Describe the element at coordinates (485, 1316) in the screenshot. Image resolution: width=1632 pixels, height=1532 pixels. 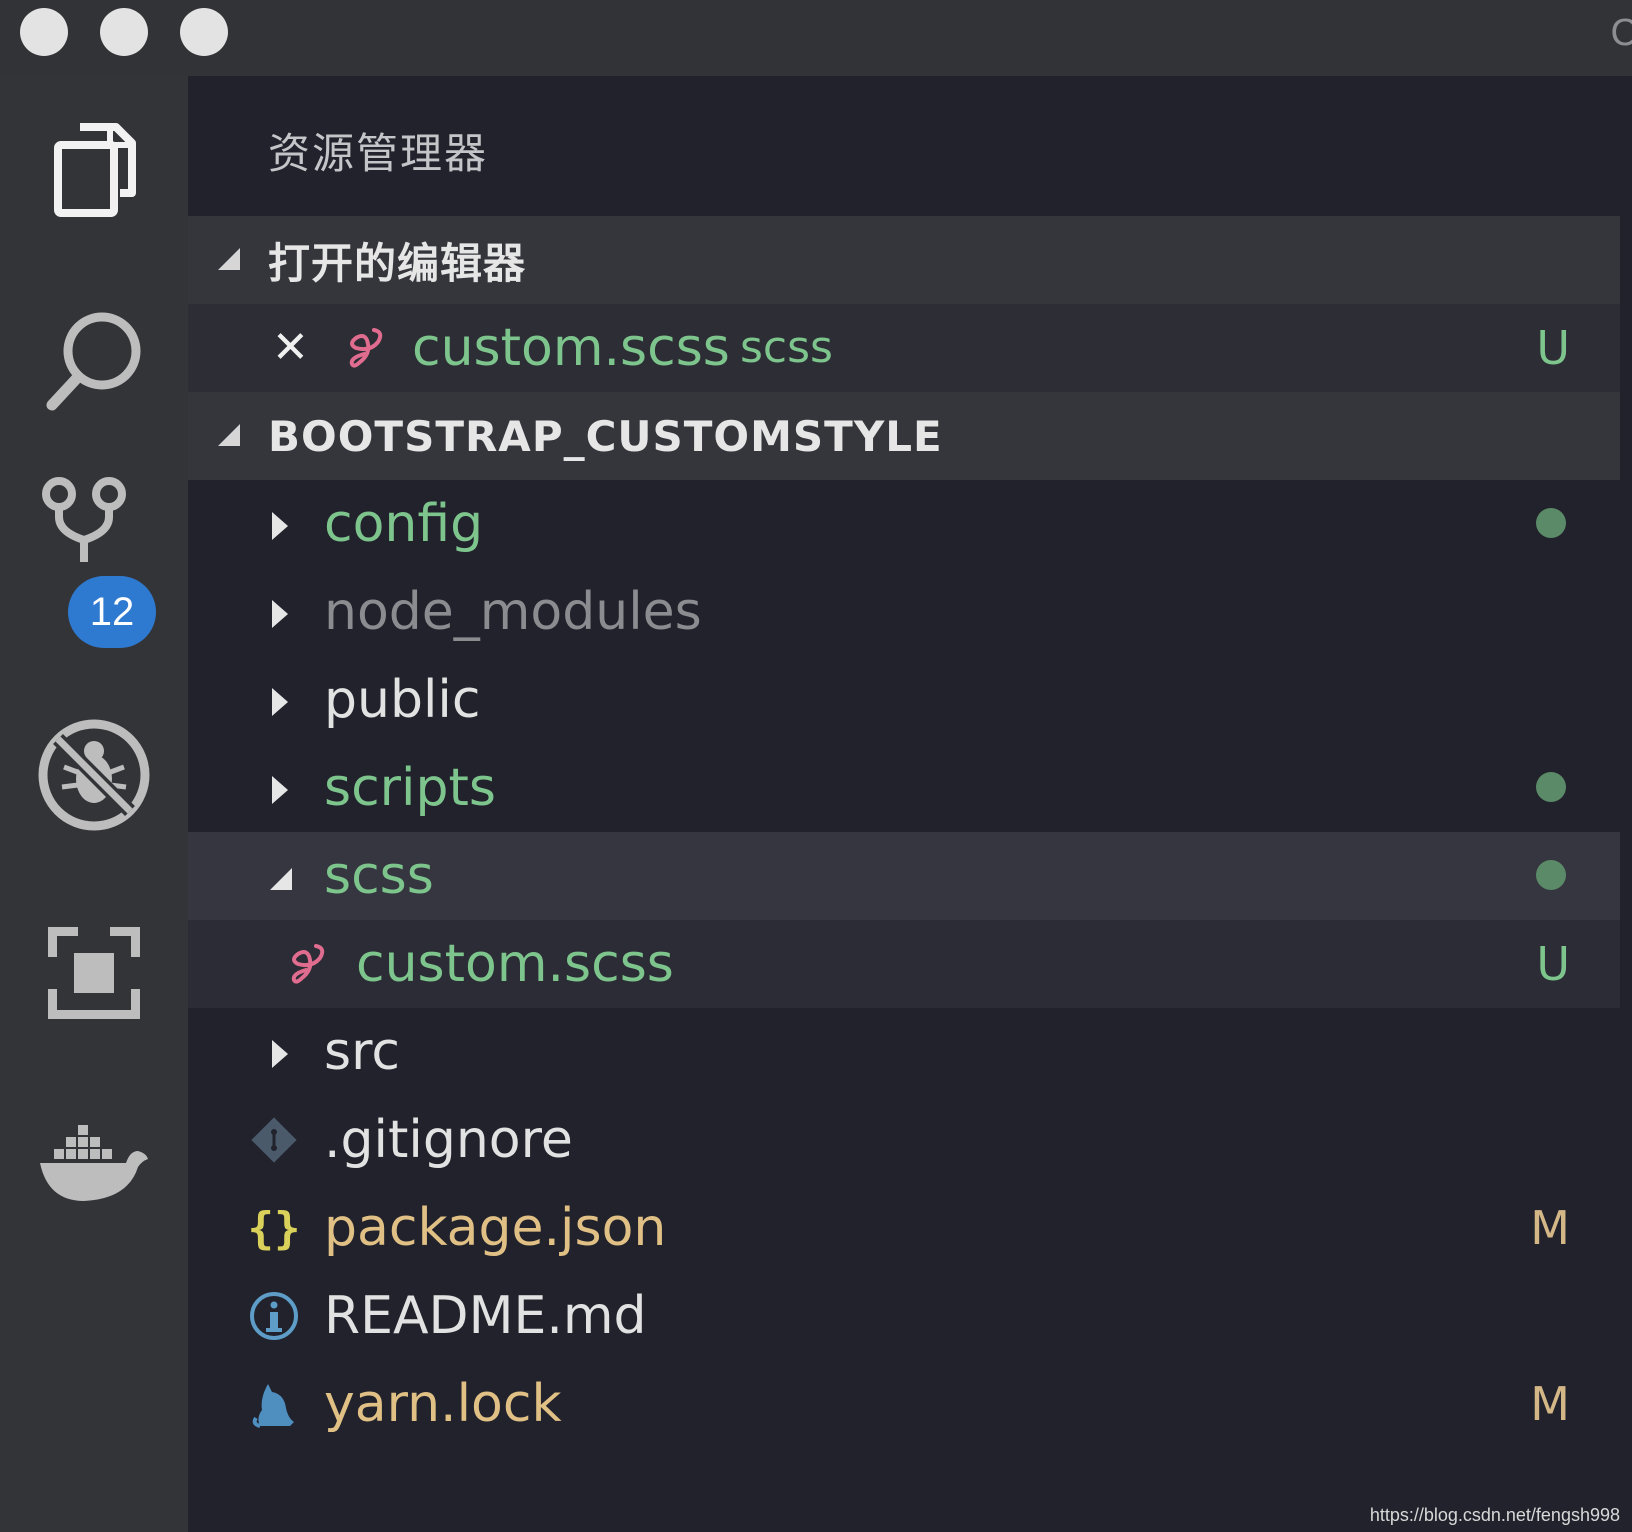
I see `file-label: README.md` at that location.